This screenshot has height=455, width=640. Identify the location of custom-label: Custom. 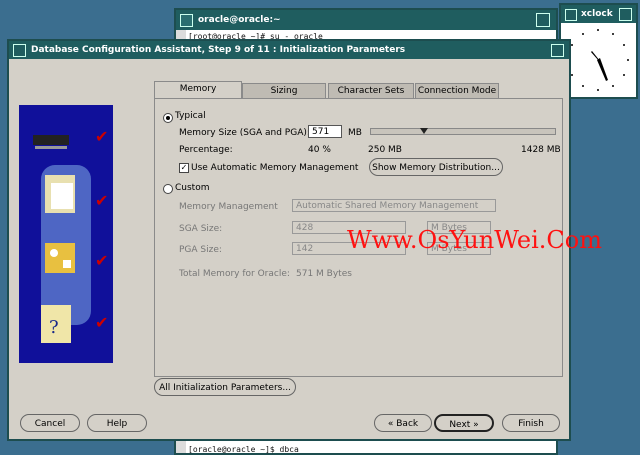
(192, 188).